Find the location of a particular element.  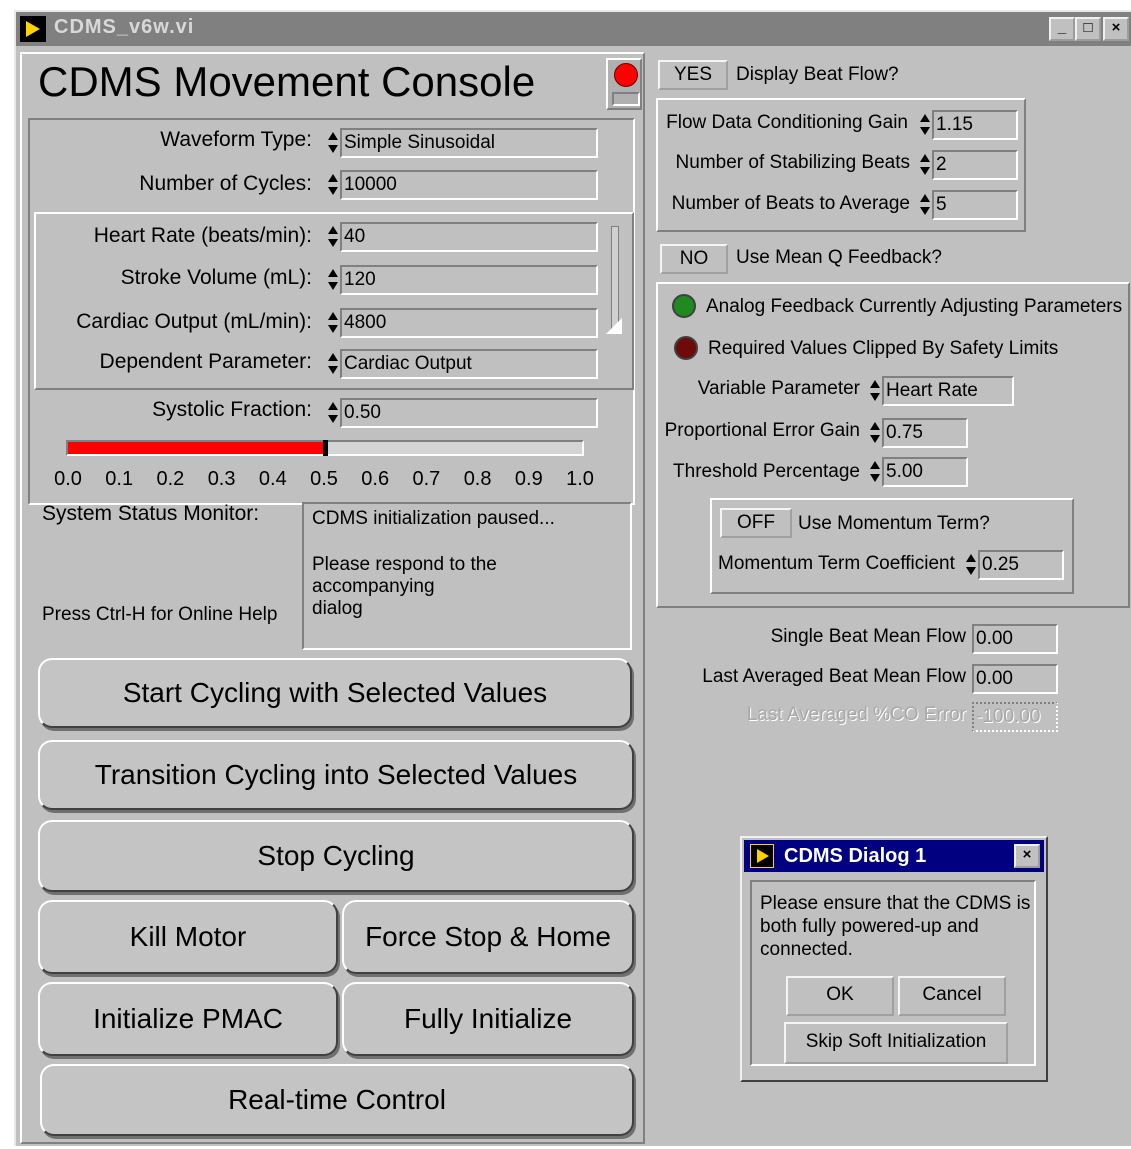

co-error-label: Last Averaged %CO Error is located at coordinates (856, 714).